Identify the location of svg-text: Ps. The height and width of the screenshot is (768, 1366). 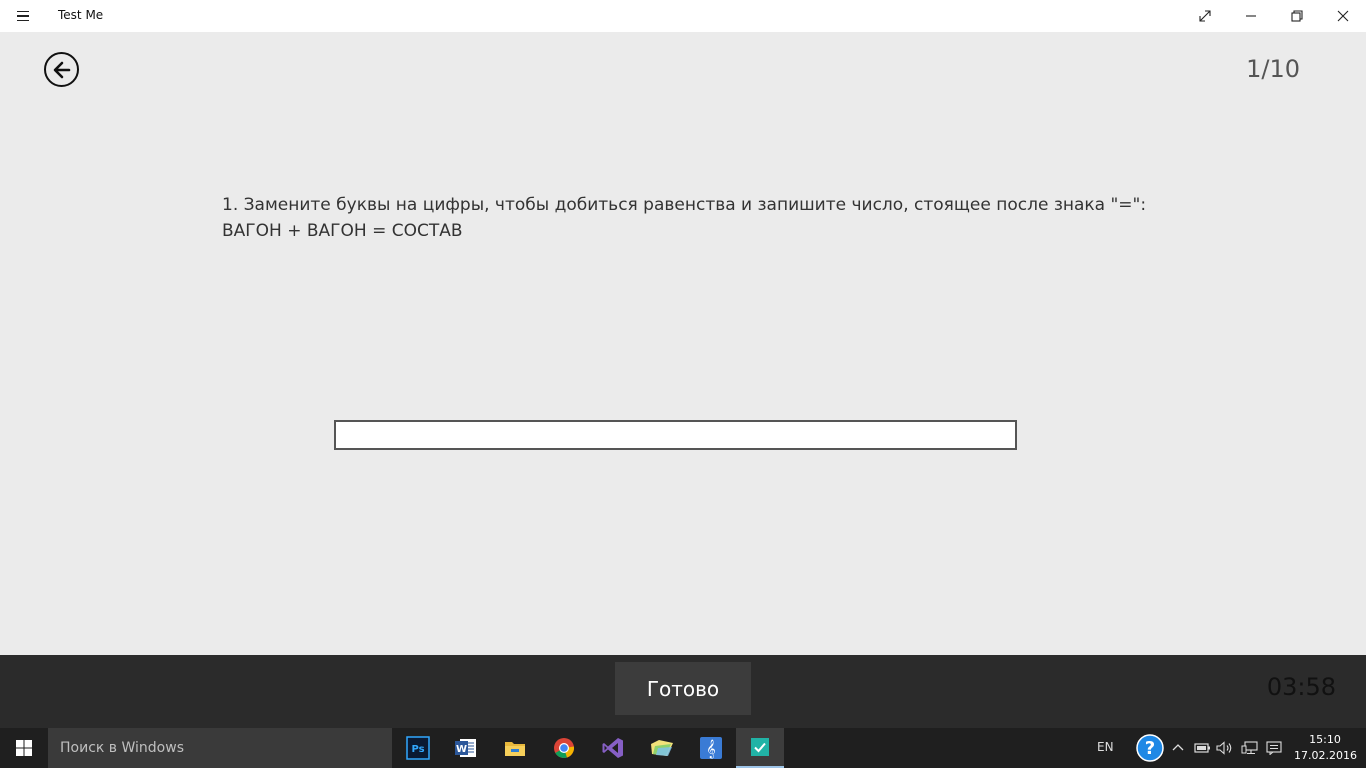
(417, 749).